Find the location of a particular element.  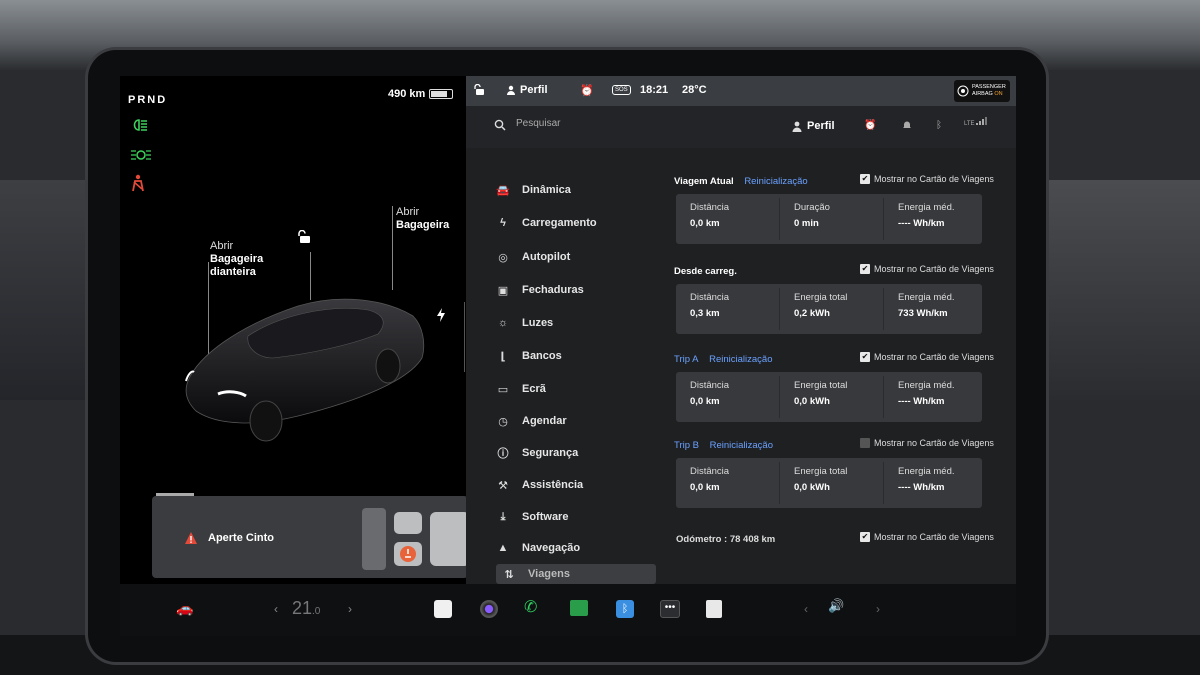

menu-item-dinamica: 🚘 Dinâmica is located at coordinates (533, 190).